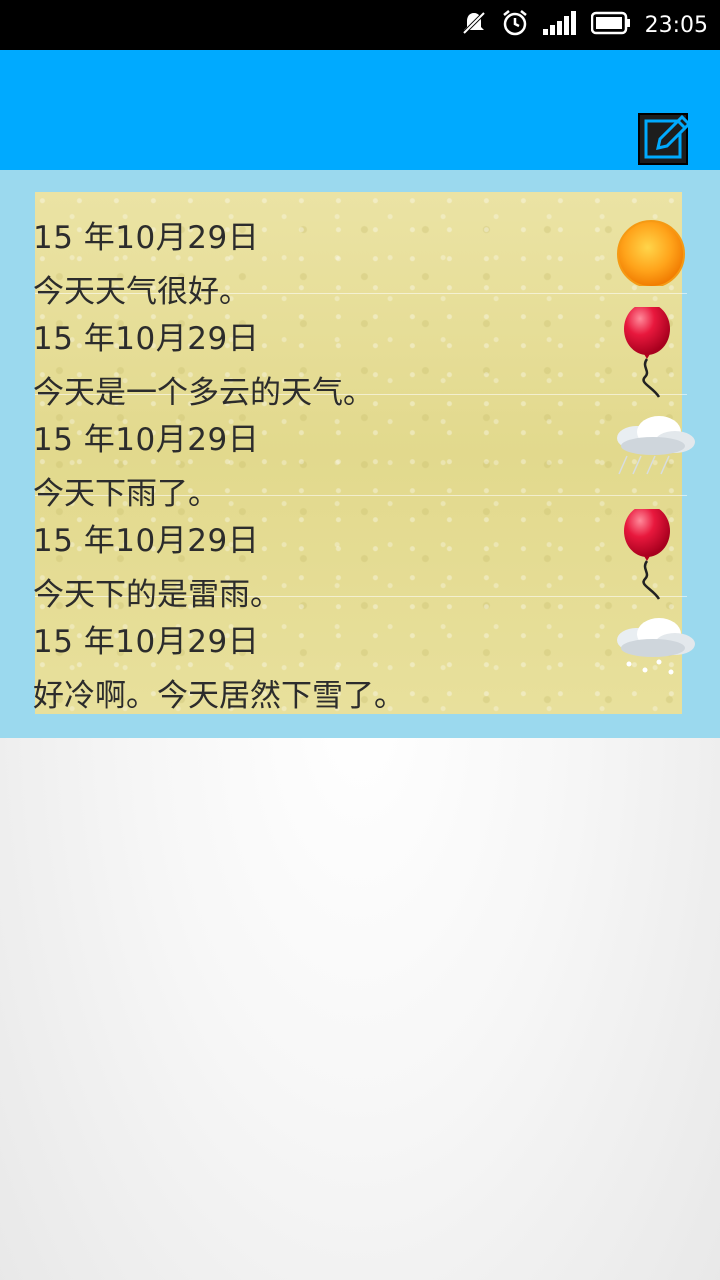 Image resolution: width=720 pixels, height=1280 pixels. I want to click on battery-icon, so click(610, 25).